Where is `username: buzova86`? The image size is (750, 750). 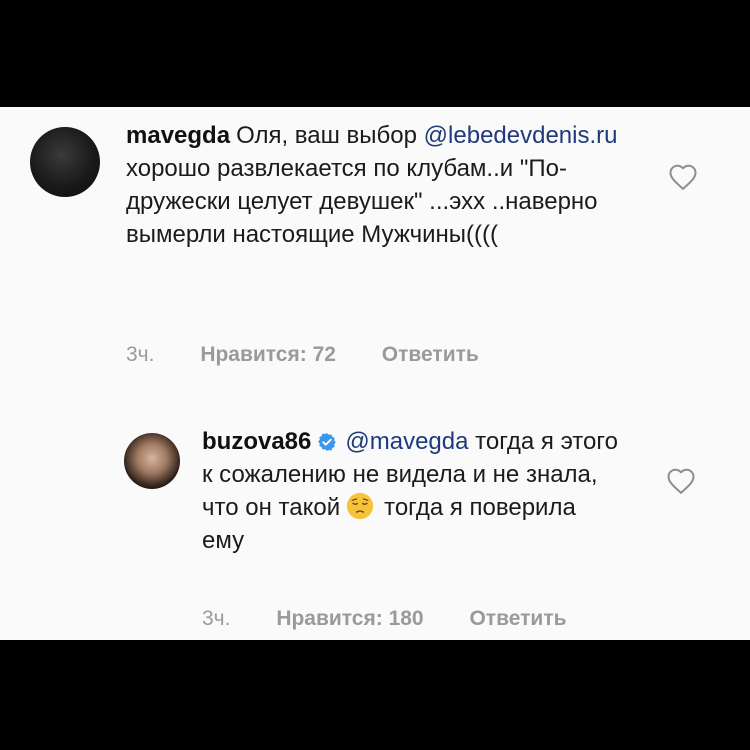 username: buzova86 is located at coordinates (256, 441).